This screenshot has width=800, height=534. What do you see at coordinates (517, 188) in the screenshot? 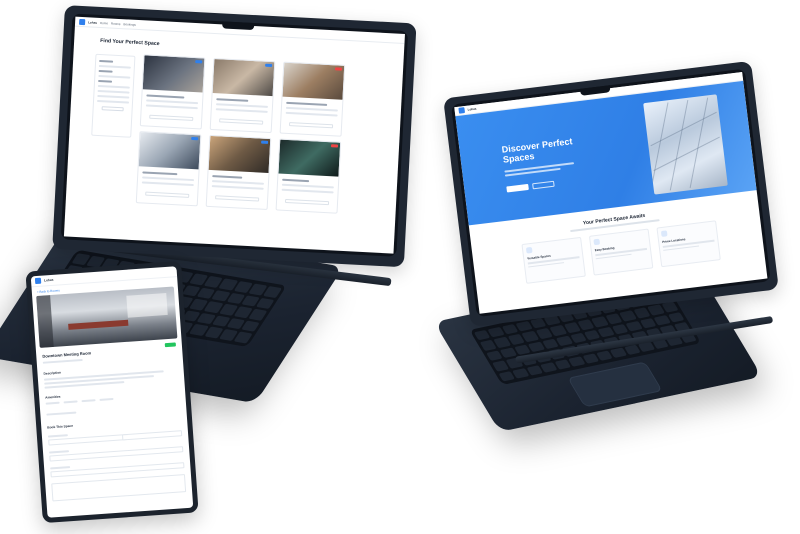
I see `primary-cta-button` at bounding box center [517, 188].